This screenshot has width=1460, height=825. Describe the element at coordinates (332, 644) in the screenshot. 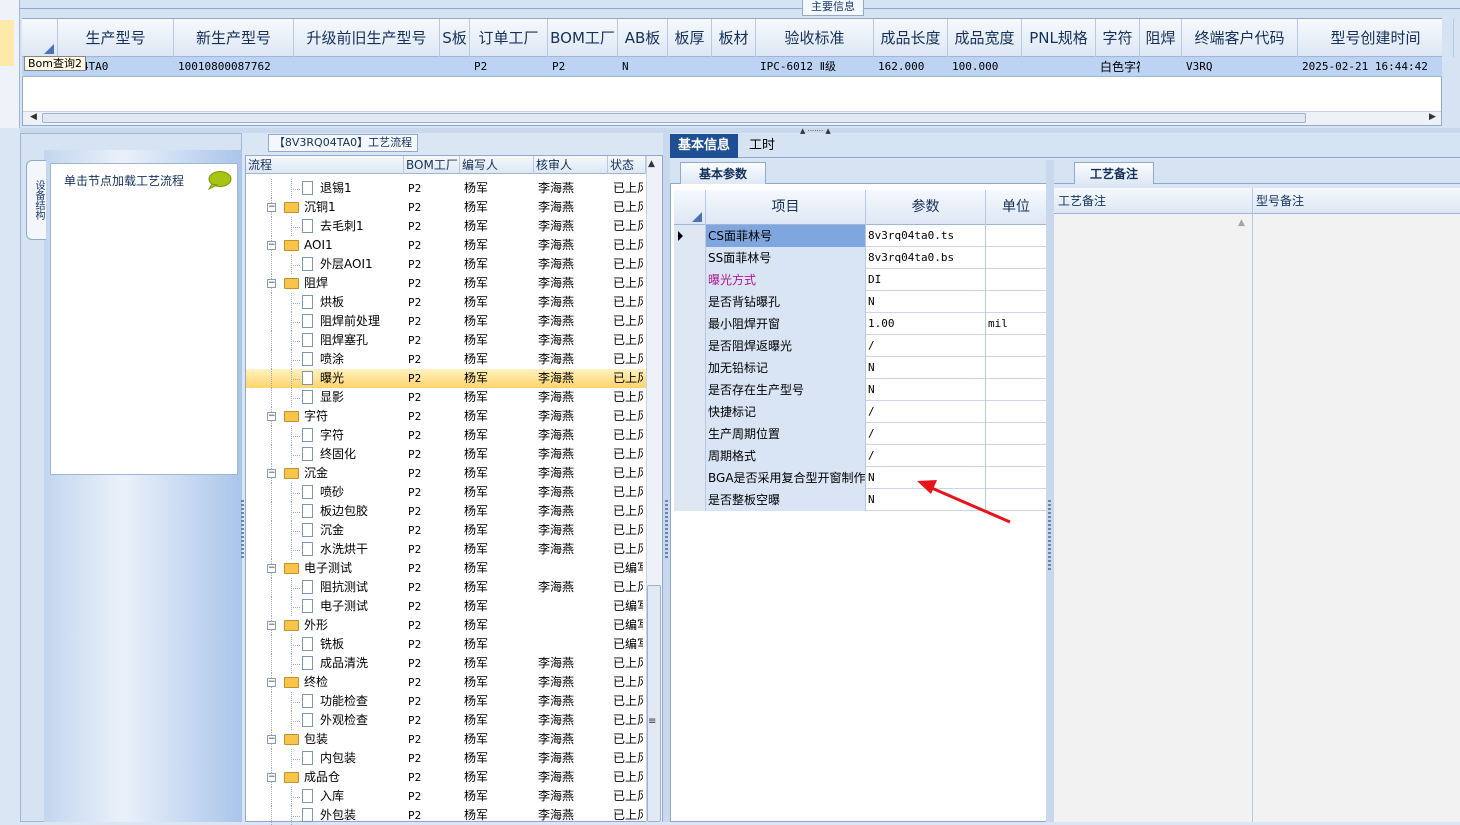

I see `tree-node-label: 铣板` at that location.